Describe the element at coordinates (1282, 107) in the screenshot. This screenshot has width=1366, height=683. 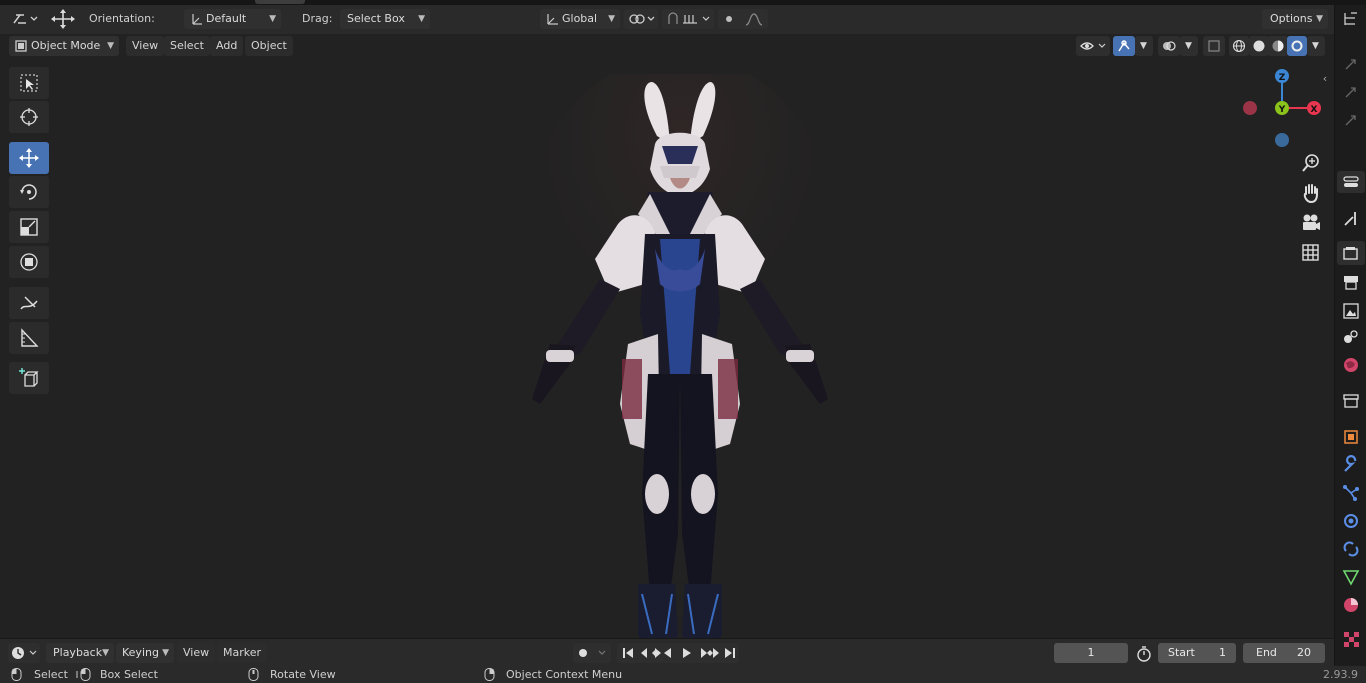
I see `navigation-gizmo: Z Y X` at that location.